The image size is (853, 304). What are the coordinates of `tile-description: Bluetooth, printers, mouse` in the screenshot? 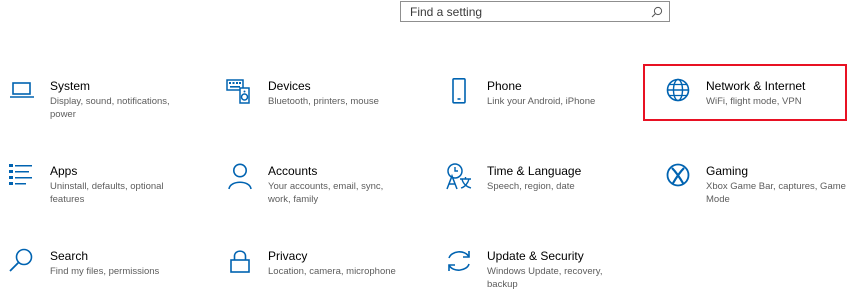 It's located at (323, 101).